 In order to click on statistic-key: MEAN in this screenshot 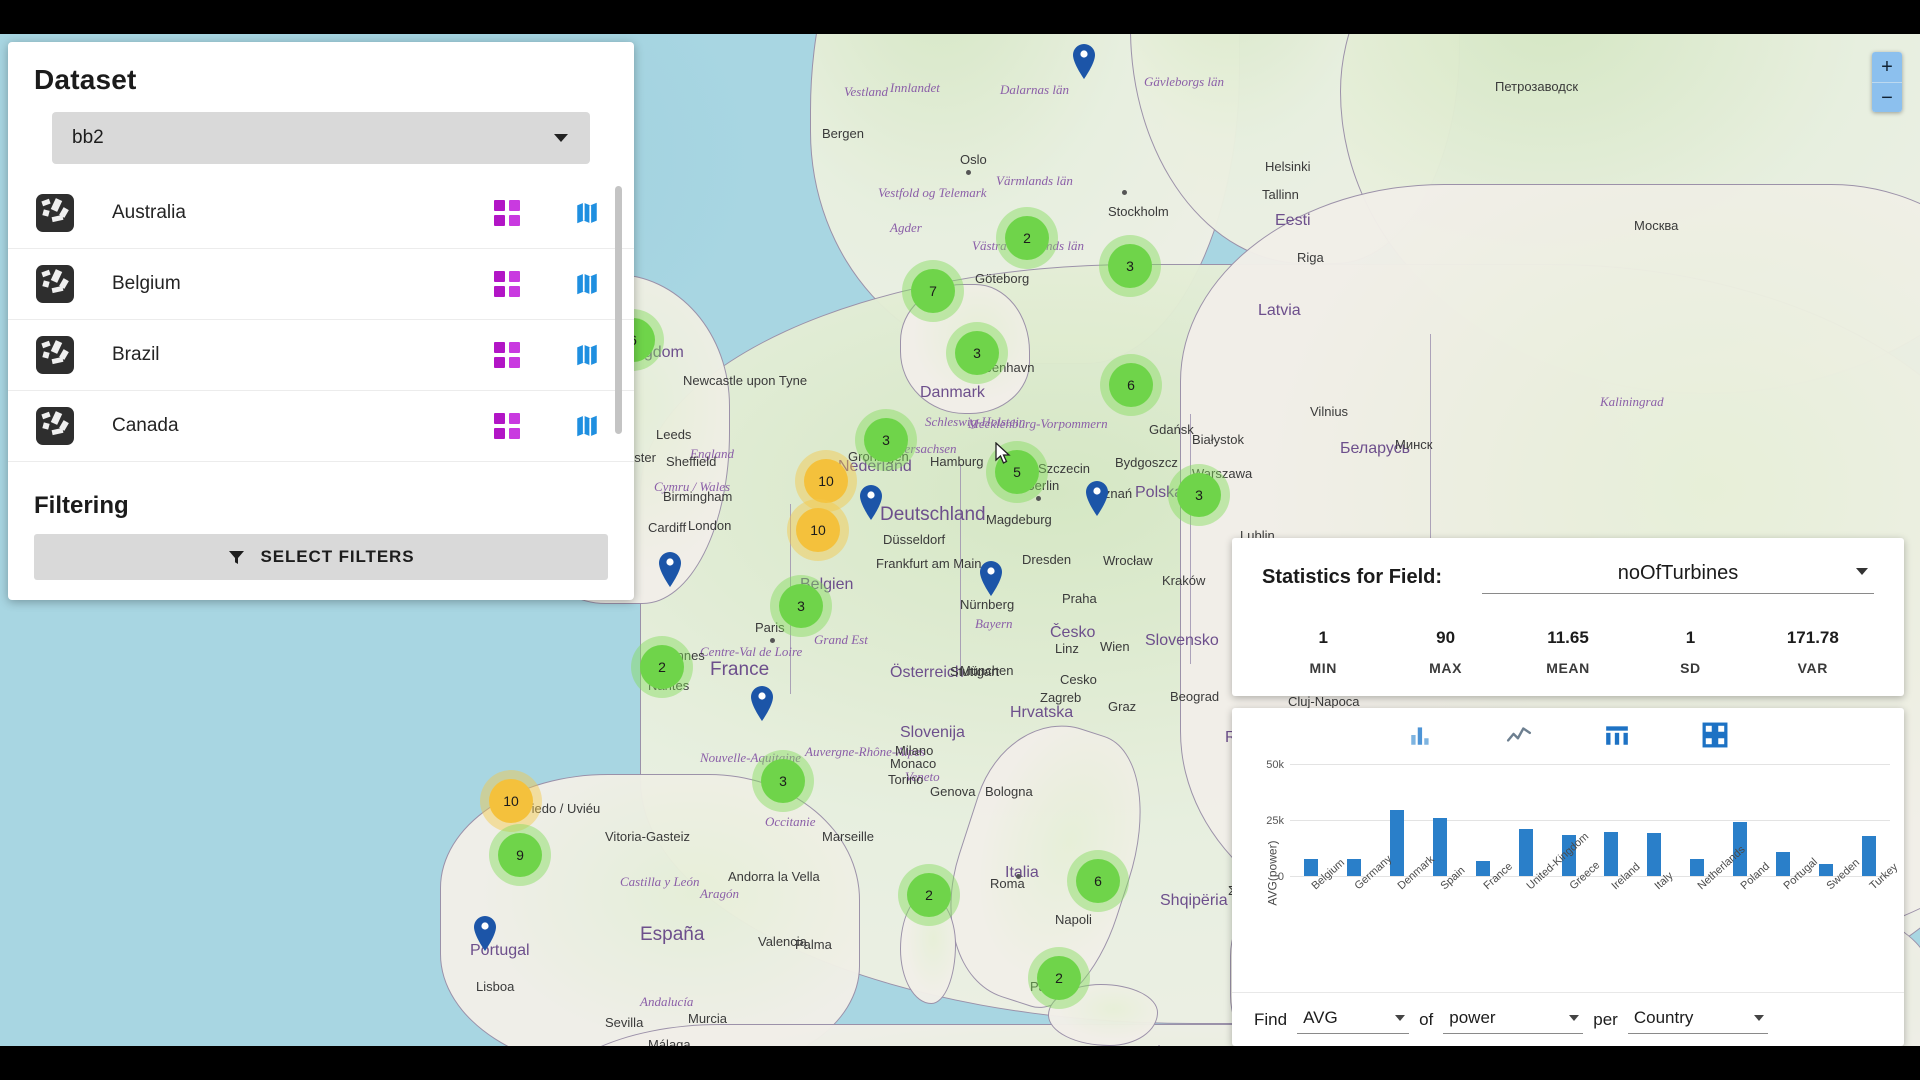, I will do `click(1568, 668)`.